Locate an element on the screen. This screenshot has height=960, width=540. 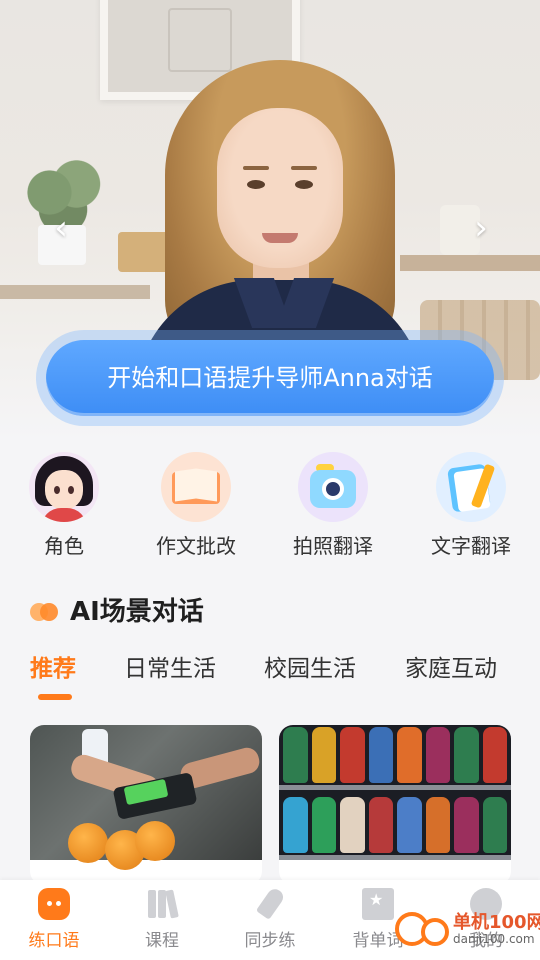
tab-daily-life: 日常生活 is located at coordinates (170, 669).